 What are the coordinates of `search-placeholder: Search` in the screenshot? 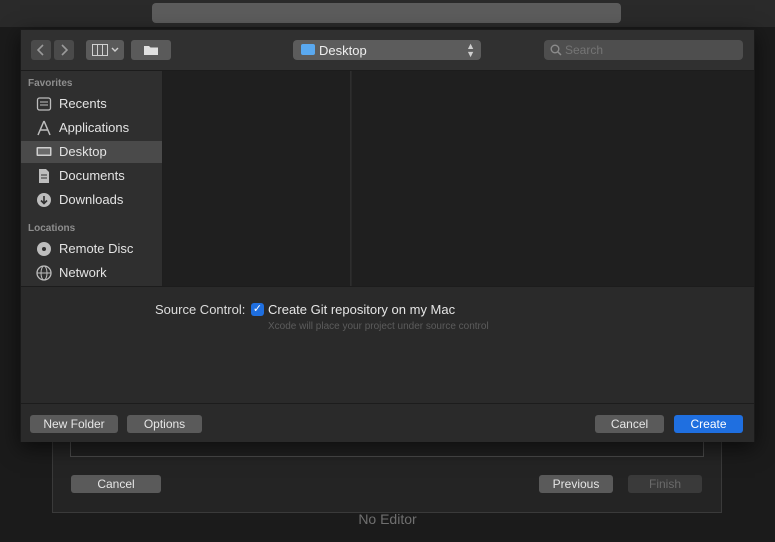 It's located at (584, 50).